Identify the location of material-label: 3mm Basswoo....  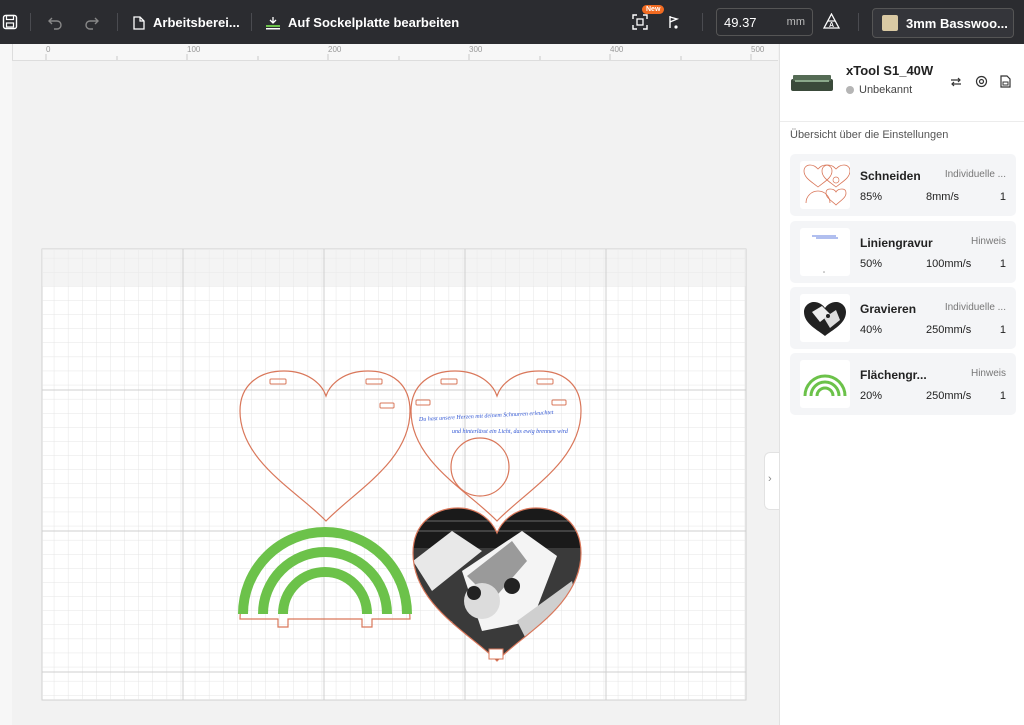
(957, 23).